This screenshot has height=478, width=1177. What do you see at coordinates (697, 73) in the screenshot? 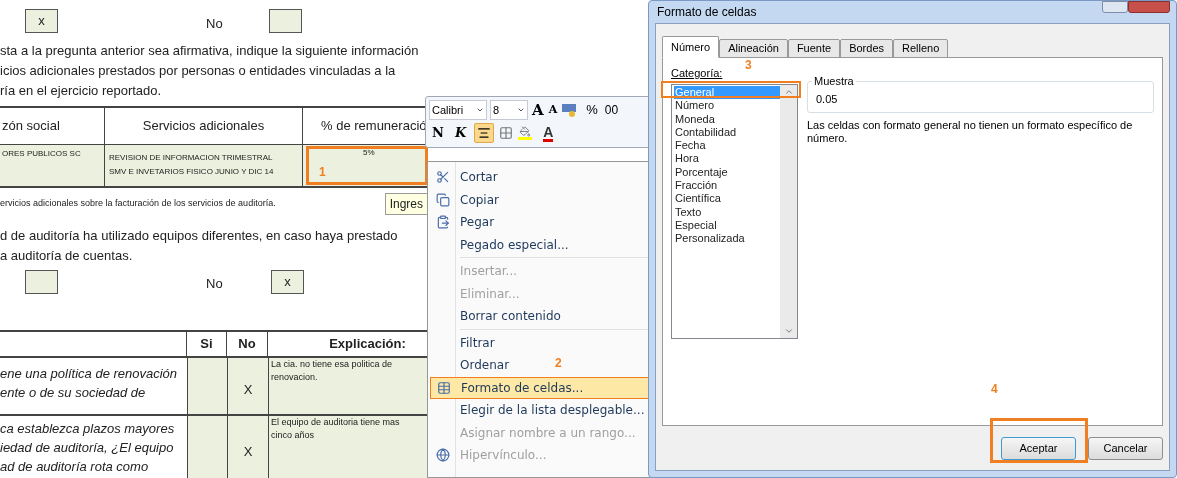
I see `field-label: Categoría:` at bounding box center [697, 73].